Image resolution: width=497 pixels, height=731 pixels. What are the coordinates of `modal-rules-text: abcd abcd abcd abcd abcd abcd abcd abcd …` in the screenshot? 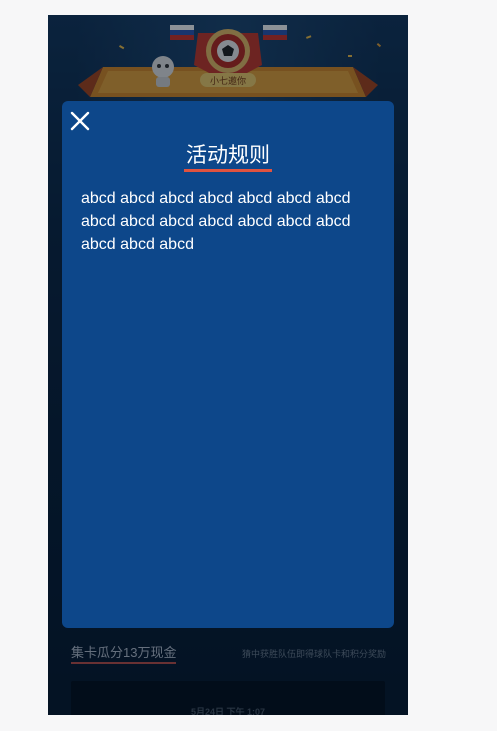 It's located at (216, 221).